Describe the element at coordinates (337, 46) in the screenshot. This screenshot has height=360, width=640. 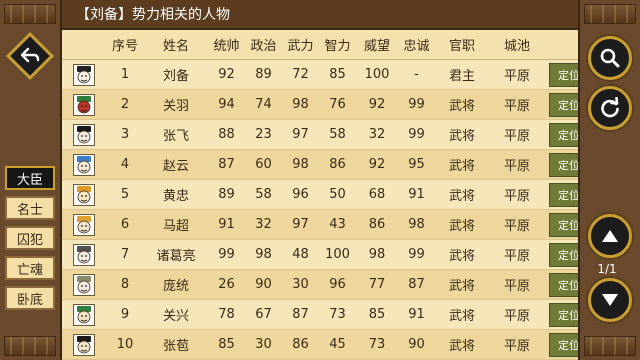
I see `header-intelligence: 智力` at that location.